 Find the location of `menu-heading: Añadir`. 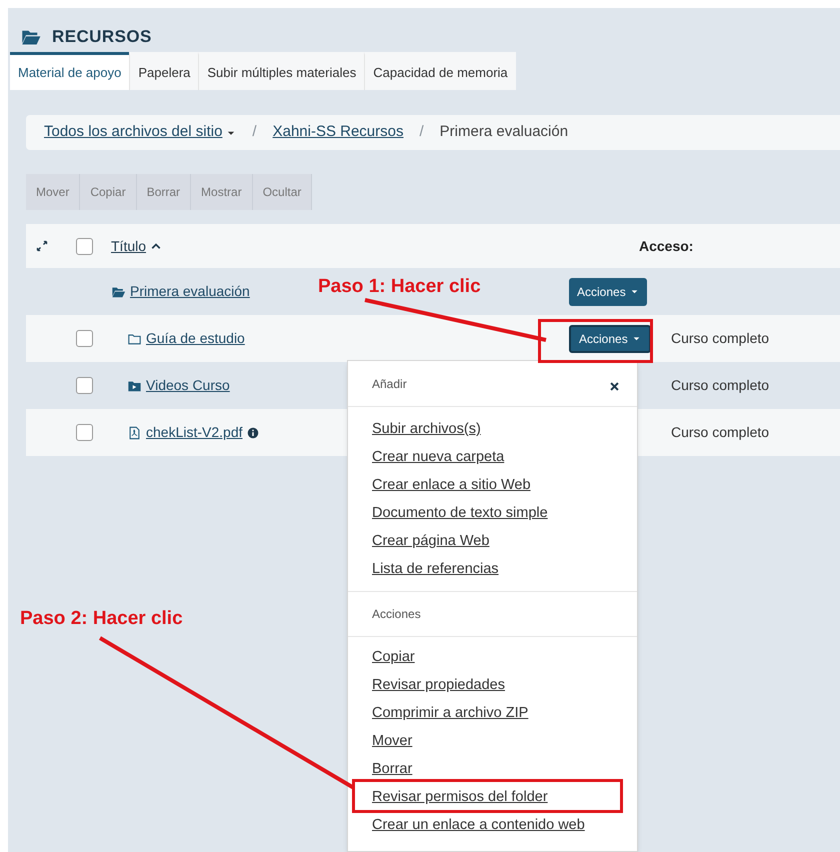

menu-heading: Añadir is located at coordinates (389, 384).